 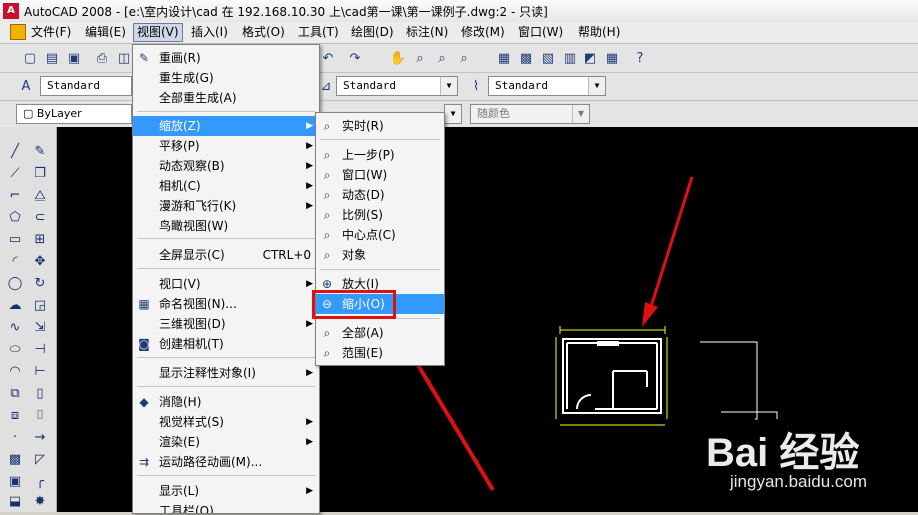 What do you see at coordinates (590, 58) in the screenshot?
I see `markup-icon: ◩` at bounding box center [590, 58].